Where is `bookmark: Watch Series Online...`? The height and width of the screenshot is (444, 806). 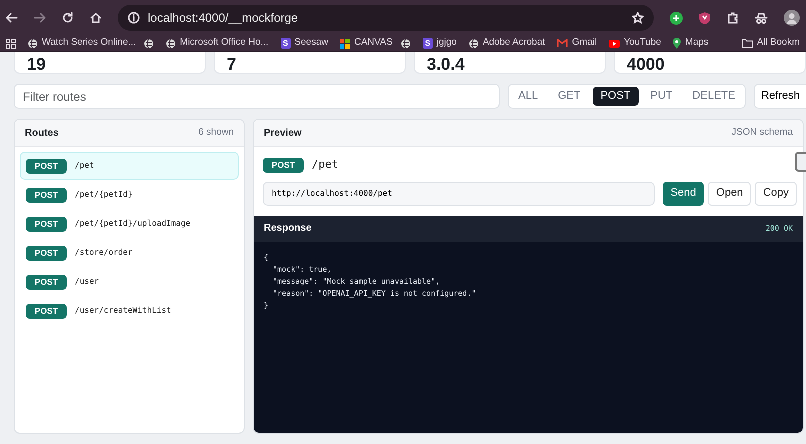
bookmark: Watch Series Online... is located at coordinates (82, 43).